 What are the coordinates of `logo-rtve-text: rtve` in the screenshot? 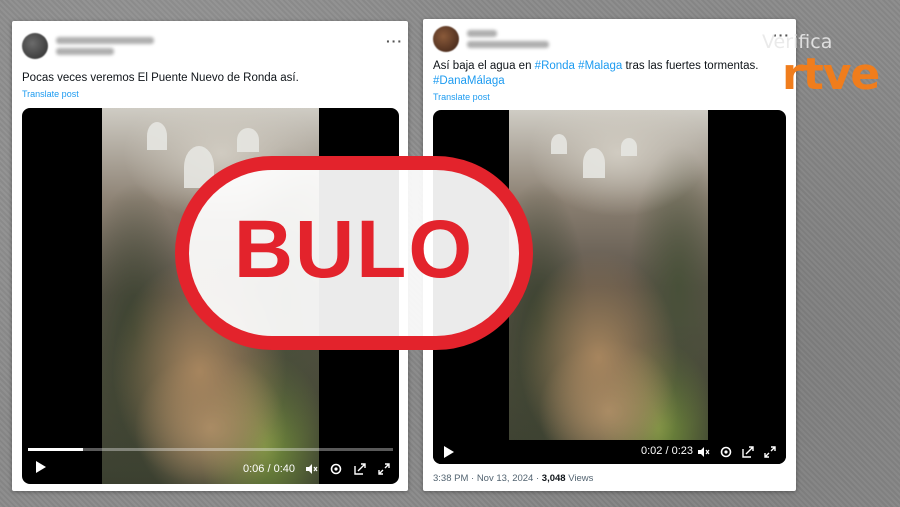 It's located at (831, 74).